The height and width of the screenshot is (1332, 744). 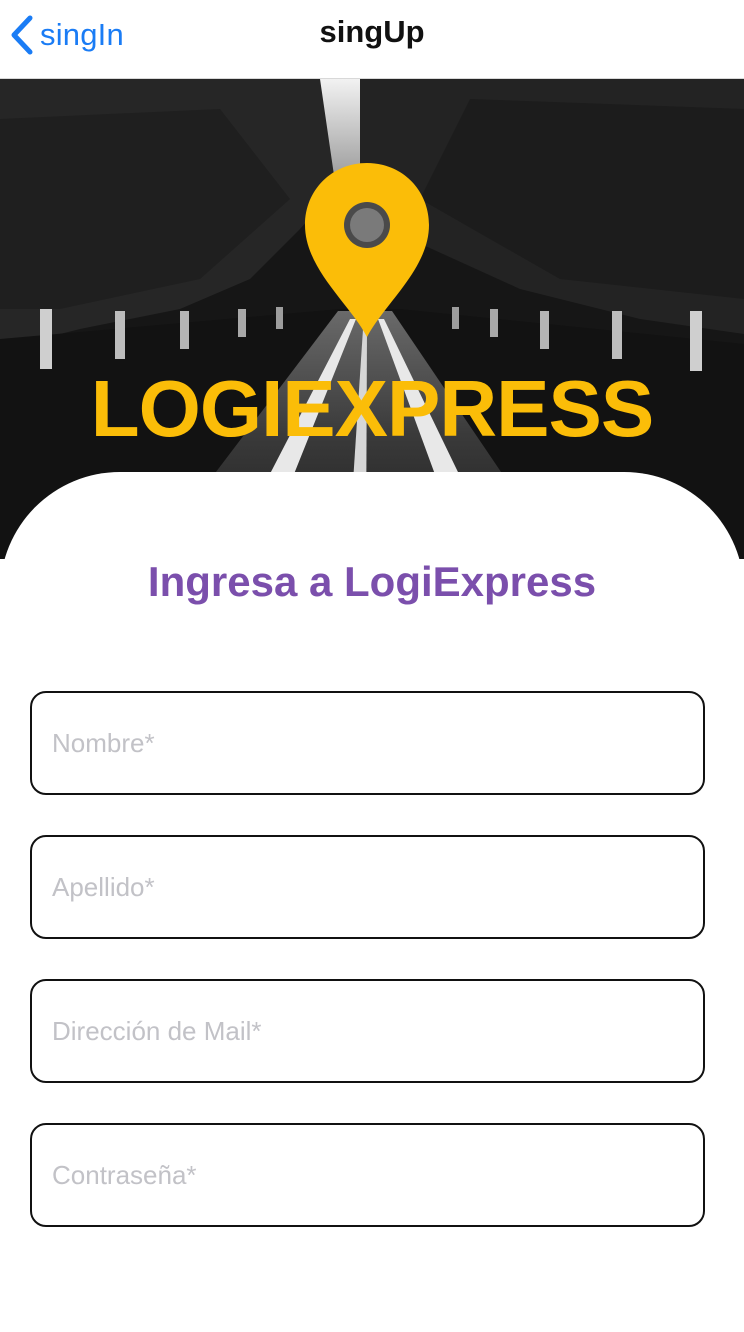 What do you see at coordinates (367, 743) in the screenshot?
I see `first-name-input` at bounding box center [367, 743].